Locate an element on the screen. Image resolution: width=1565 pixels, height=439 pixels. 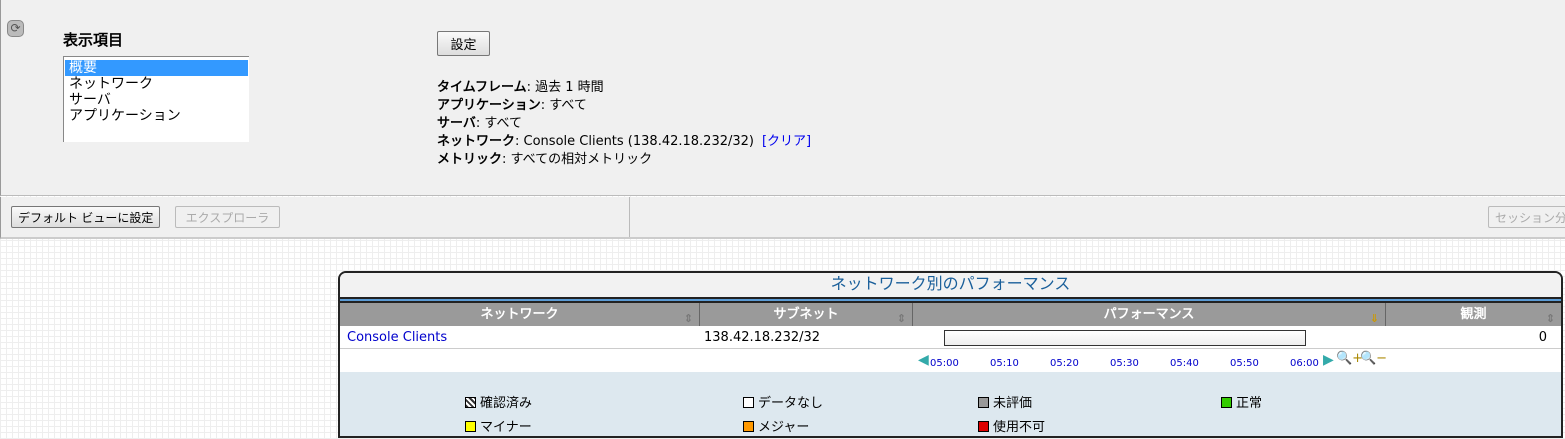
legend-no-data: データなし is located at coordinates (783, 401).